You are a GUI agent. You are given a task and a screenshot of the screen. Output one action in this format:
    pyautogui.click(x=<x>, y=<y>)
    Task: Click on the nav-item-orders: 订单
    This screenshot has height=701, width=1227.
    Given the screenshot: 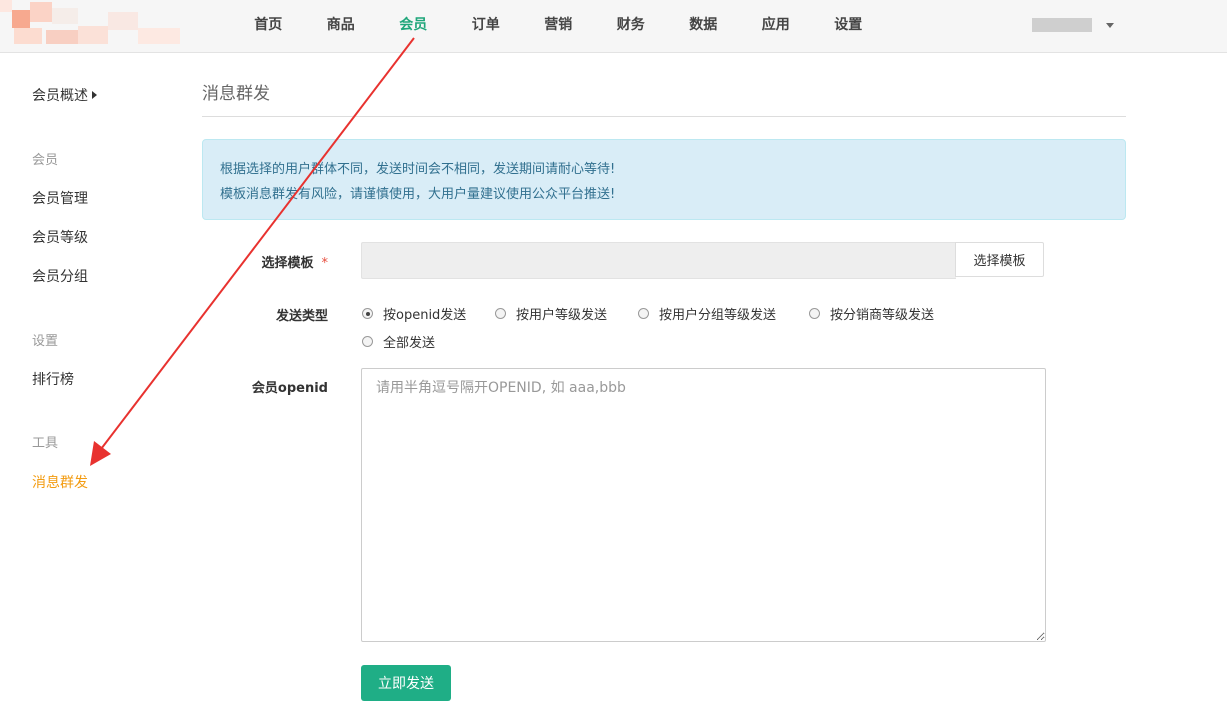 What is the action you would take?
    pyautogui.click(x=486, y=26)
    